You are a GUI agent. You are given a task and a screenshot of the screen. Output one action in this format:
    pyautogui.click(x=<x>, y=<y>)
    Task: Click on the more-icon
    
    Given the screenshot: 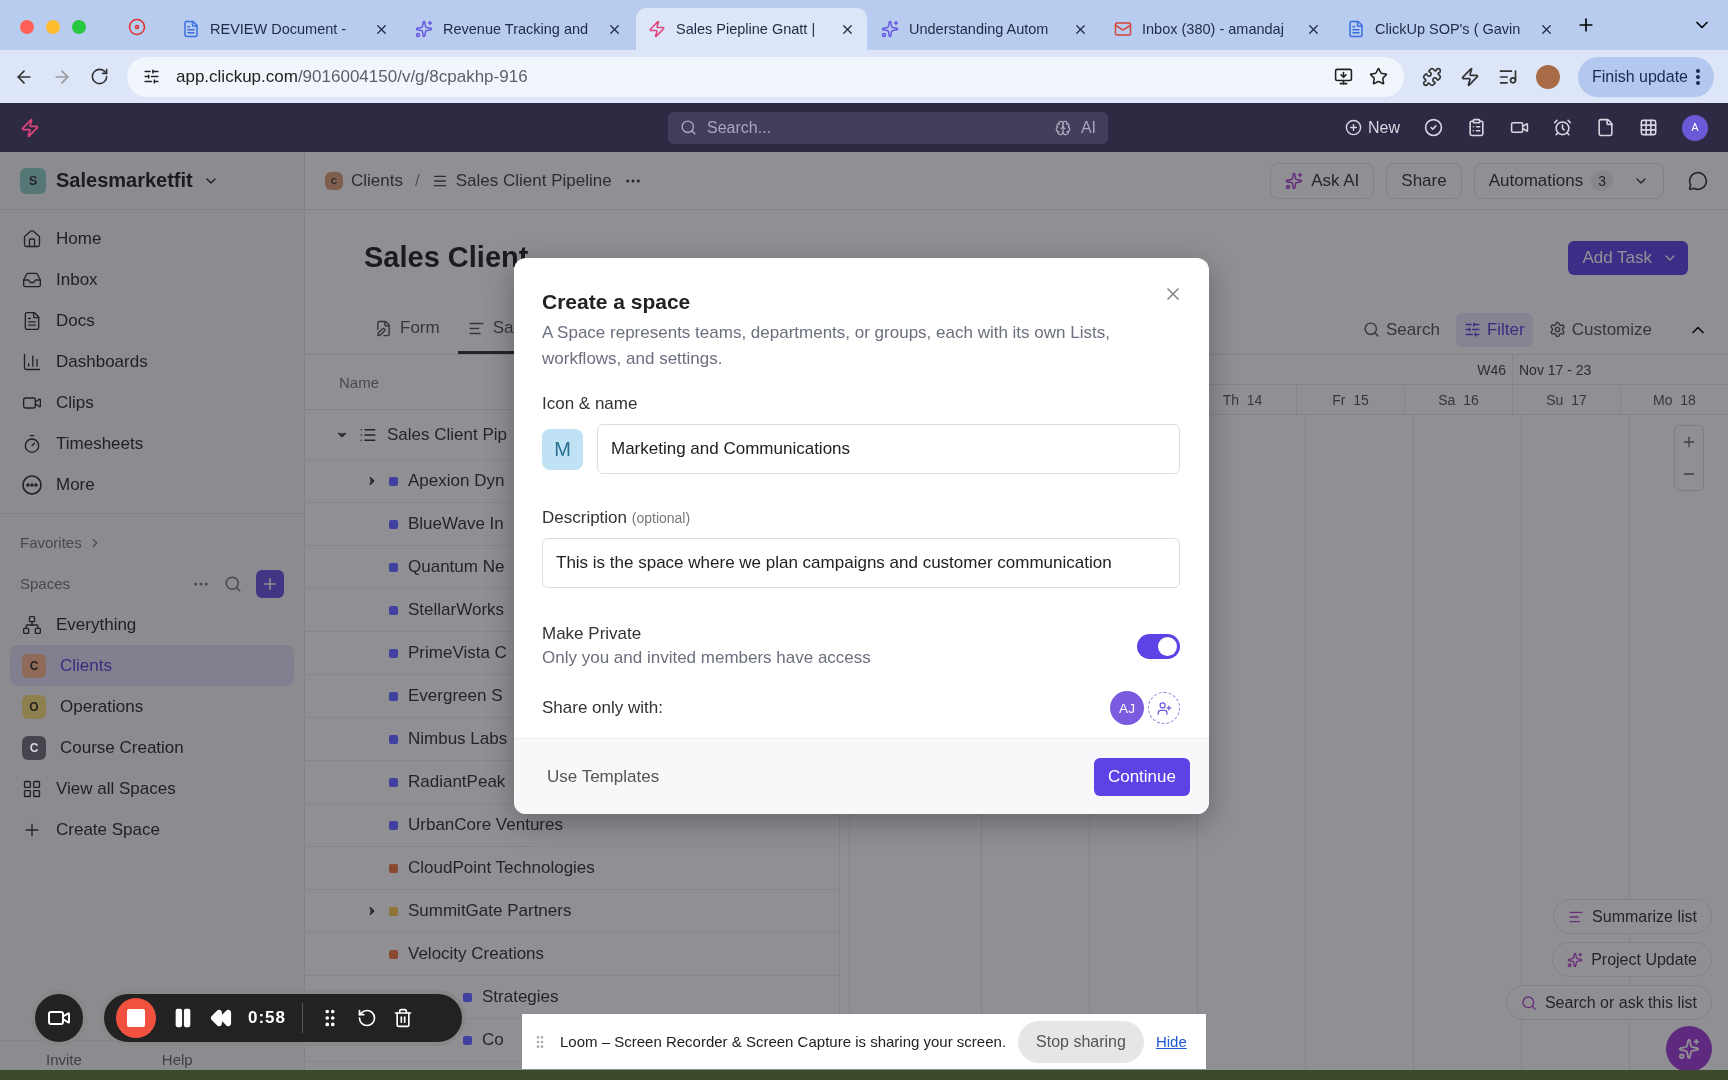 What is the action you would take?
    pyautogui.click(x=1698, y=76)
    